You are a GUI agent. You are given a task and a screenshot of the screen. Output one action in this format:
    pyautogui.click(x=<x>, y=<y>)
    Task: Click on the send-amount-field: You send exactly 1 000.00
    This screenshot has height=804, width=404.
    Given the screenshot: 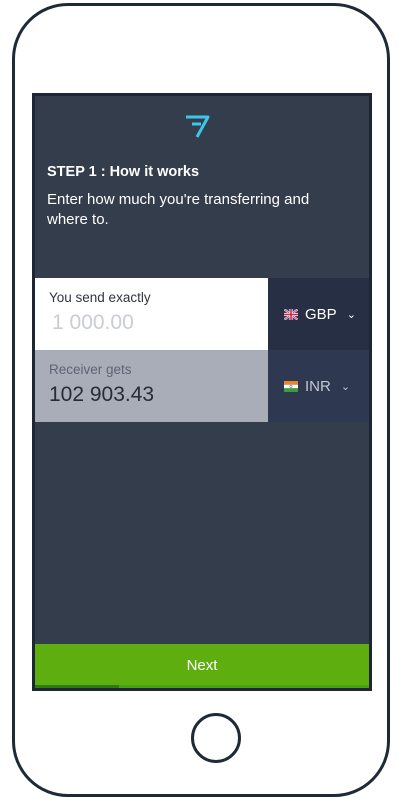 What is the action you would take?
    pyautogui.click(x=151, y=314)
    